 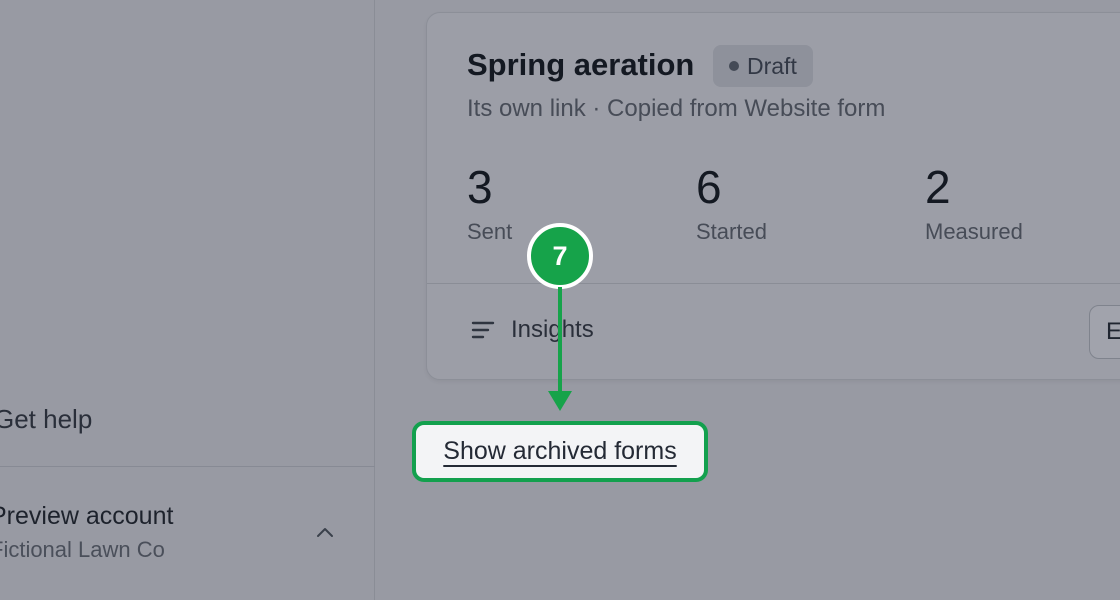 I want to click on filter-lines-icon, so click(x=483, y=330).